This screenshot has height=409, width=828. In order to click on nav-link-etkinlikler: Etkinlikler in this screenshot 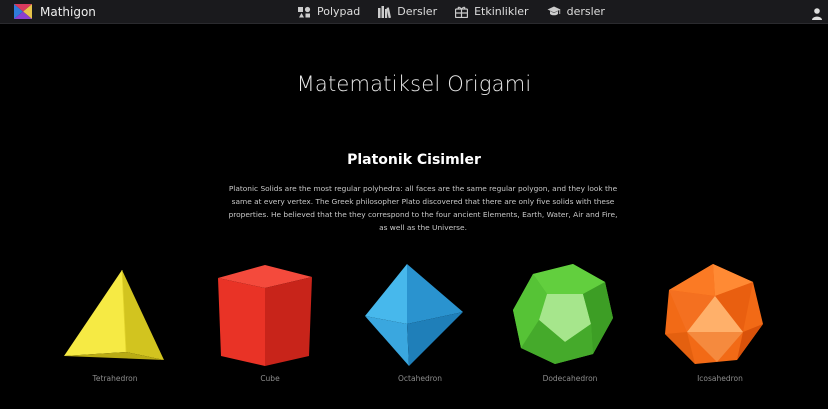, I will do `click(492, 11)`.